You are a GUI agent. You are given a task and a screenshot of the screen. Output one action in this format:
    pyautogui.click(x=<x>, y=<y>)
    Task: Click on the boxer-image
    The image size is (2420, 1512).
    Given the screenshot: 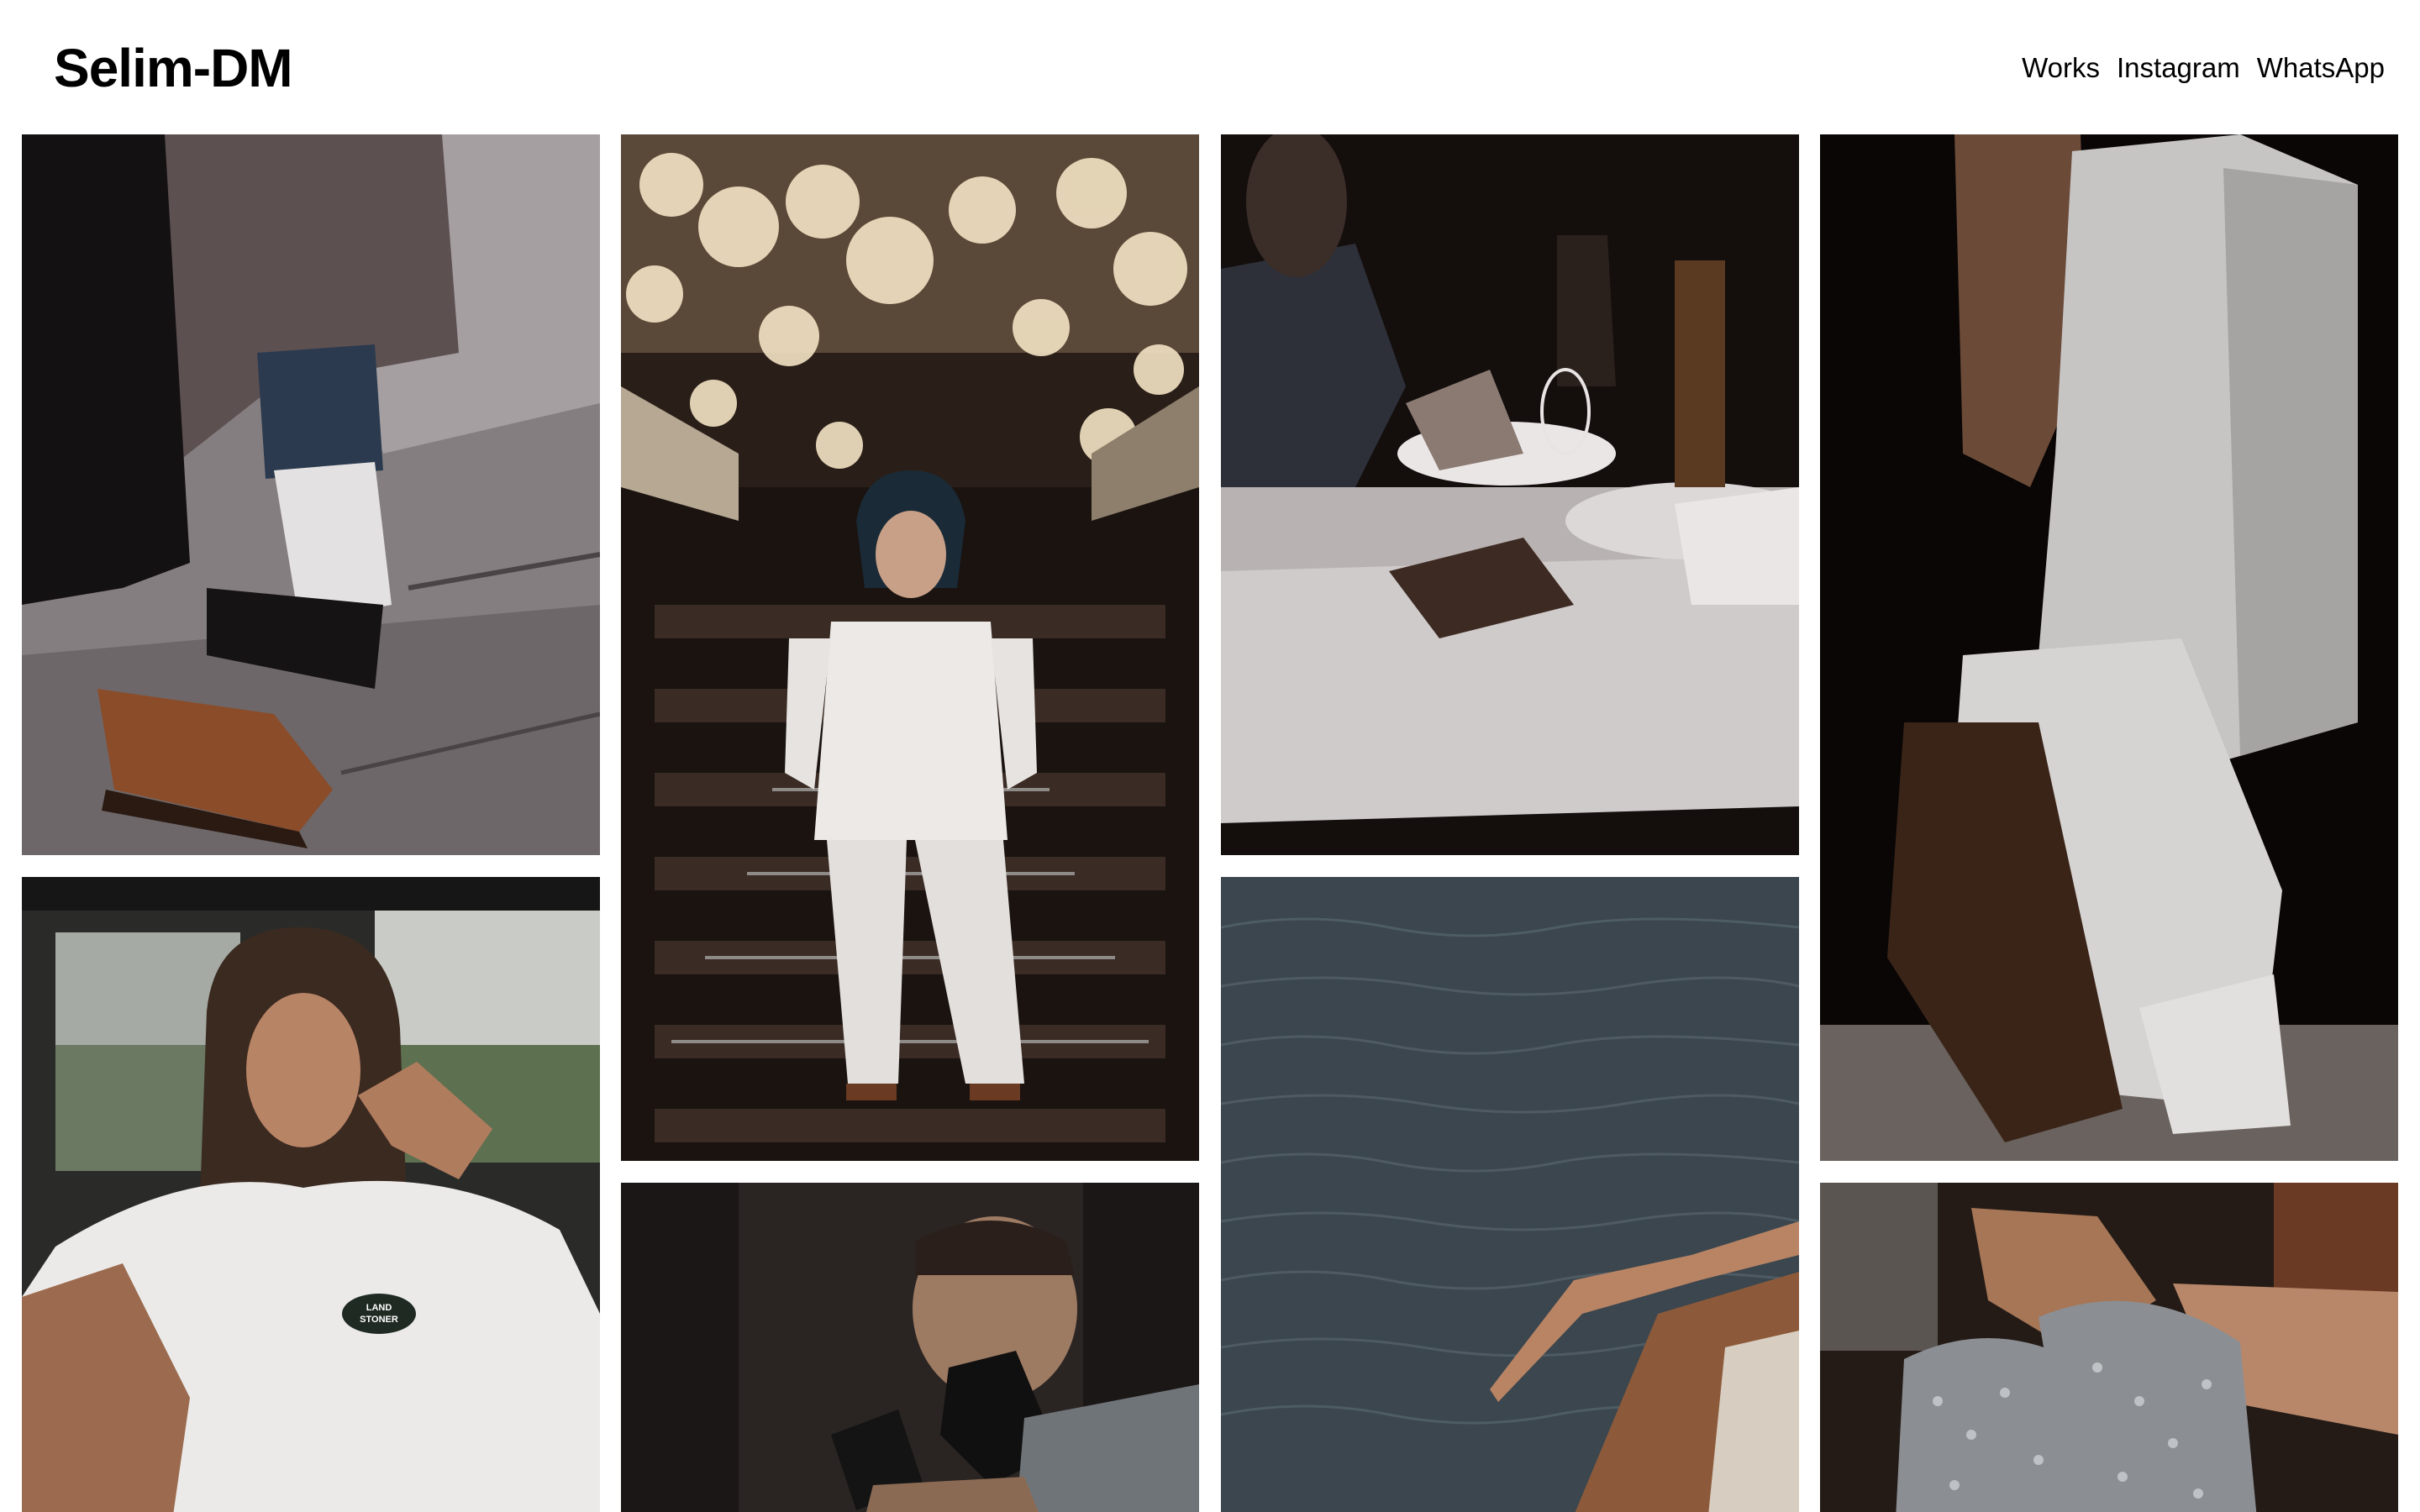 What is the action you would take?
    pyautogui.click(x=910, y=1347)
    